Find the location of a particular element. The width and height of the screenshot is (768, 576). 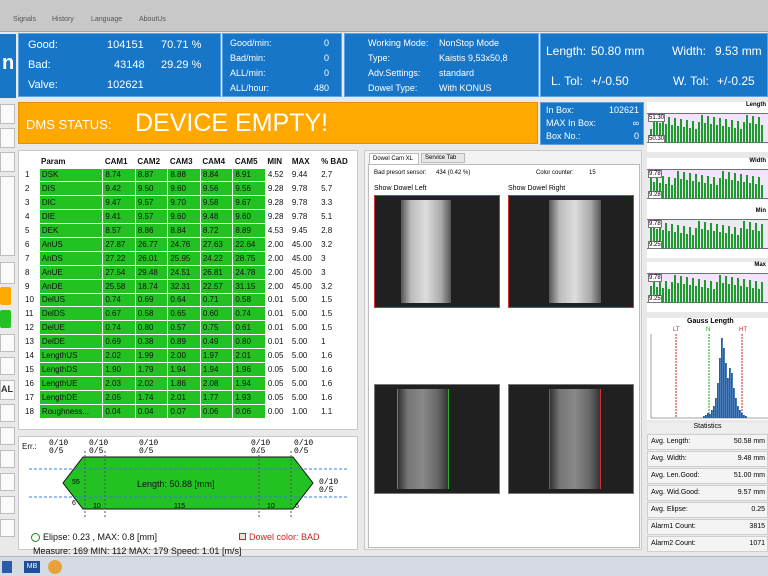

param-header: CAM1 is located at coordinates (116, 161).